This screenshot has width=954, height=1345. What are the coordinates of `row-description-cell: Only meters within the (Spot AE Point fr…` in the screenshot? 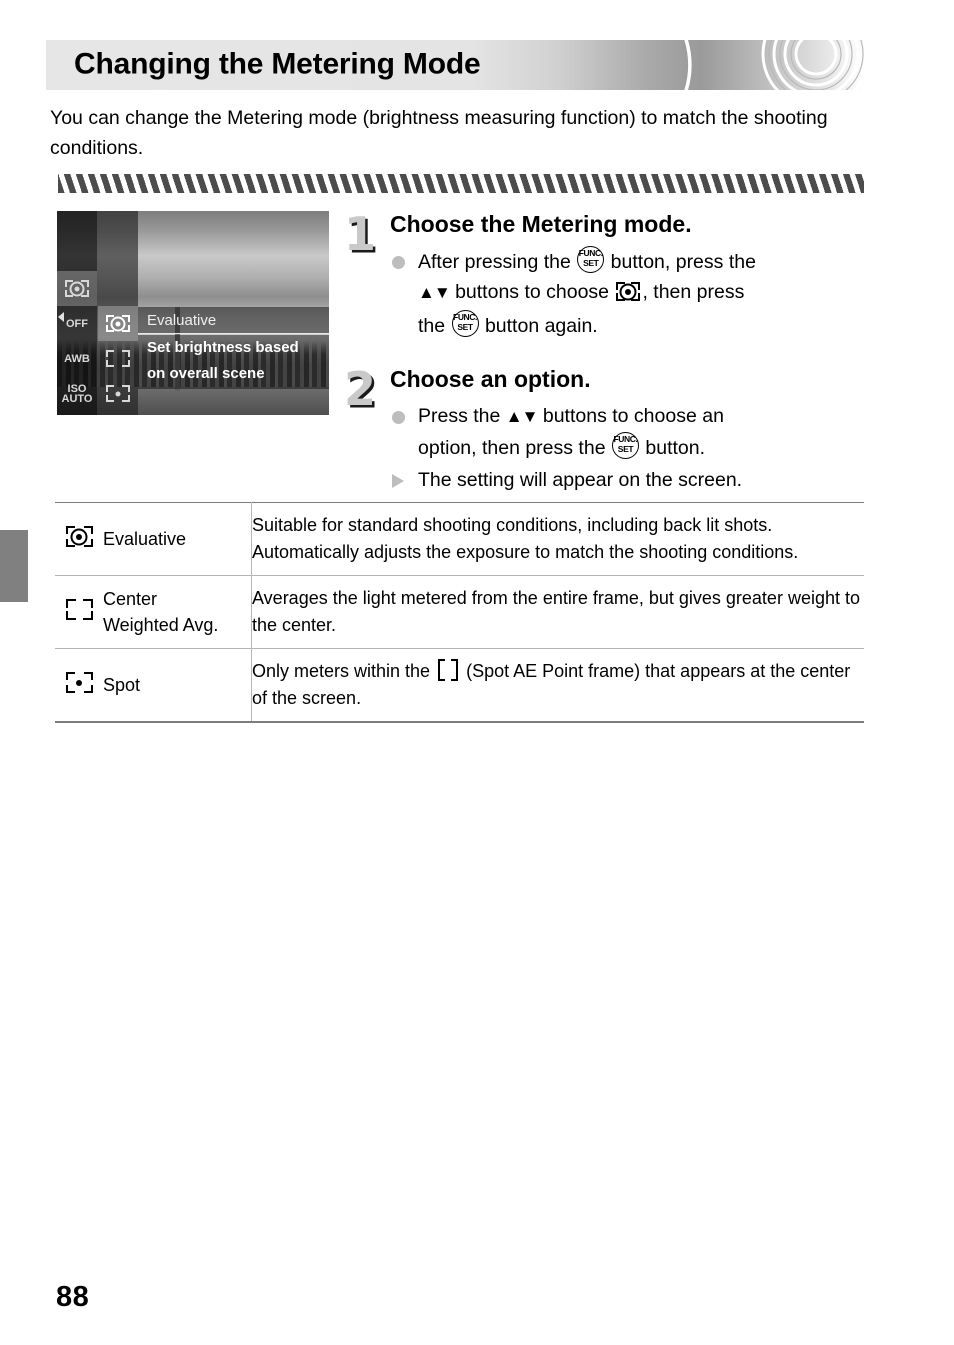 It's located at (558, 685).